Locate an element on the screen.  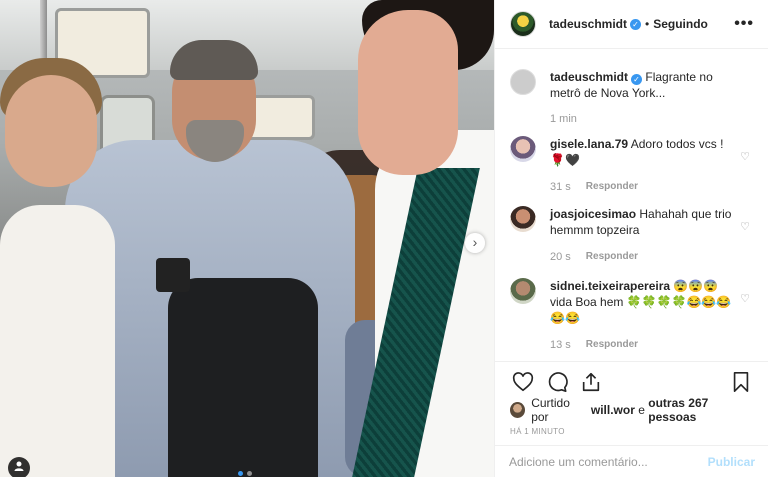
publish-button: Publicar is located at coordinates (731, 462).